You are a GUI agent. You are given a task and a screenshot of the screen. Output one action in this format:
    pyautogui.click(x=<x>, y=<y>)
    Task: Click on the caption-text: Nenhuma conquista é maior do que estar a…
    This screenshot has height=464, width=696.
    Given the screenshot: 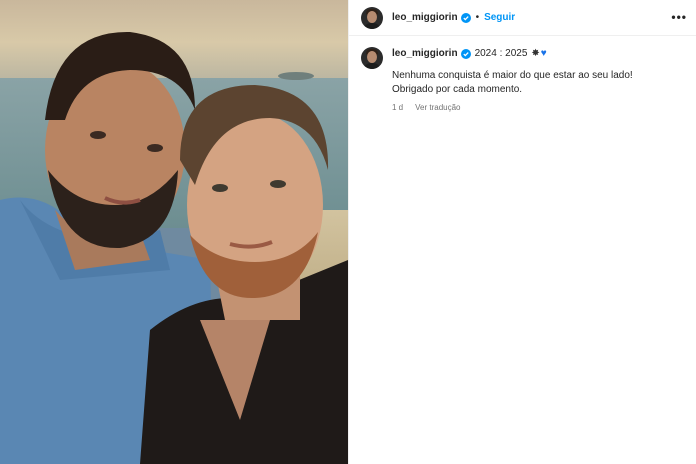 What is the action you would take?
    pyautogui.click(x=512, y=82)
    